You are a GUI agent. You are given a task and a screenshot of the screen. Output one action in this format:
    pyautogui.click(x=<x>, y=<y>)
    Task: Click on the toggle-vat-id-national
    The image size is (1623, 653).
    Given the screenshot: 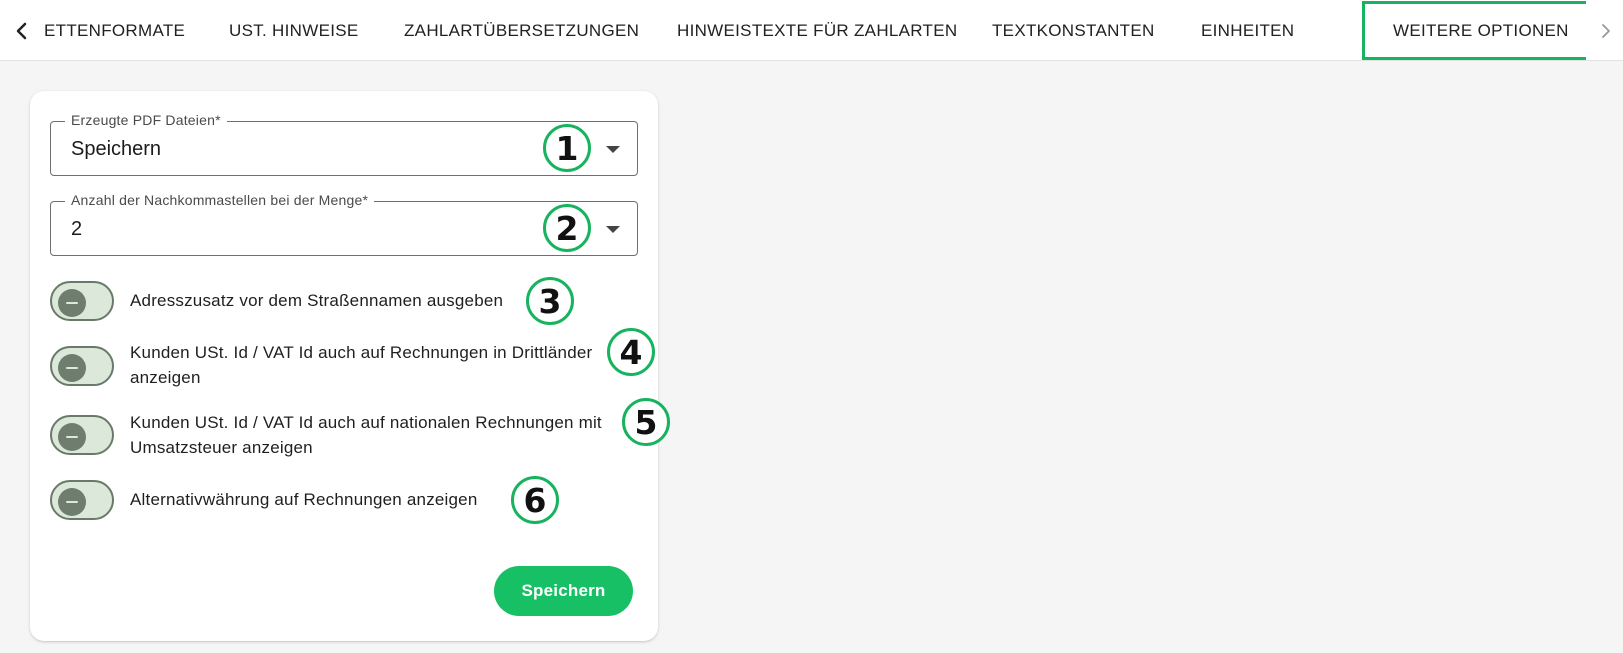 What is the action you would take?
    pyautogui.click(x=82, y=435)
    